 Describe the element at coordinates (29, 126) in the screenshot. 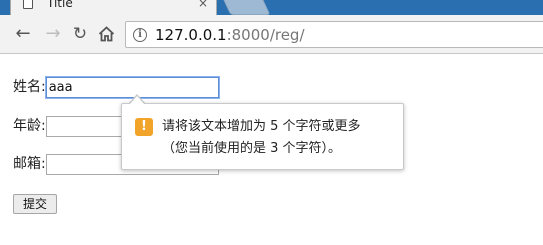

I see `age-label: 年龄:` at that location.